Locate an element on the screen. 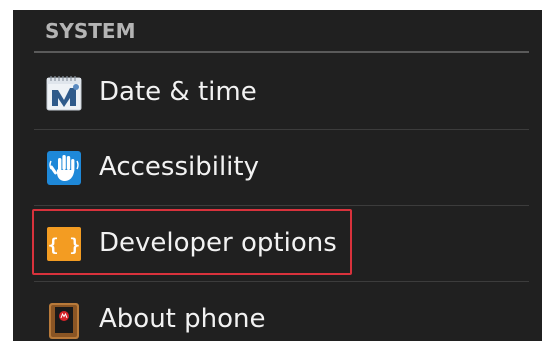 The height and width of the screenshot is (348, 554). hand-icon is located at coordinates (64, 168).